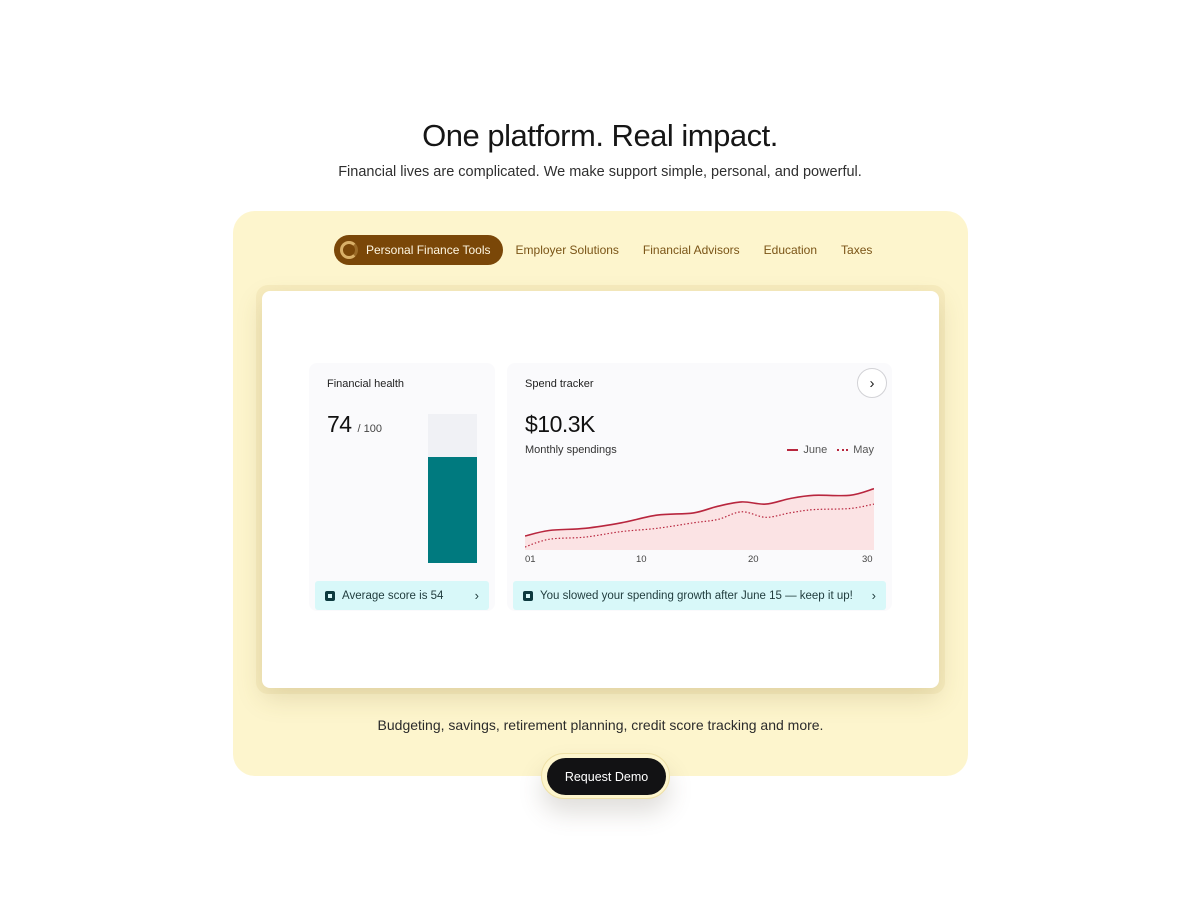 The height and width of the screenshot is (900, 1200). I want to click on x-tick: 10, so click(641, 559).